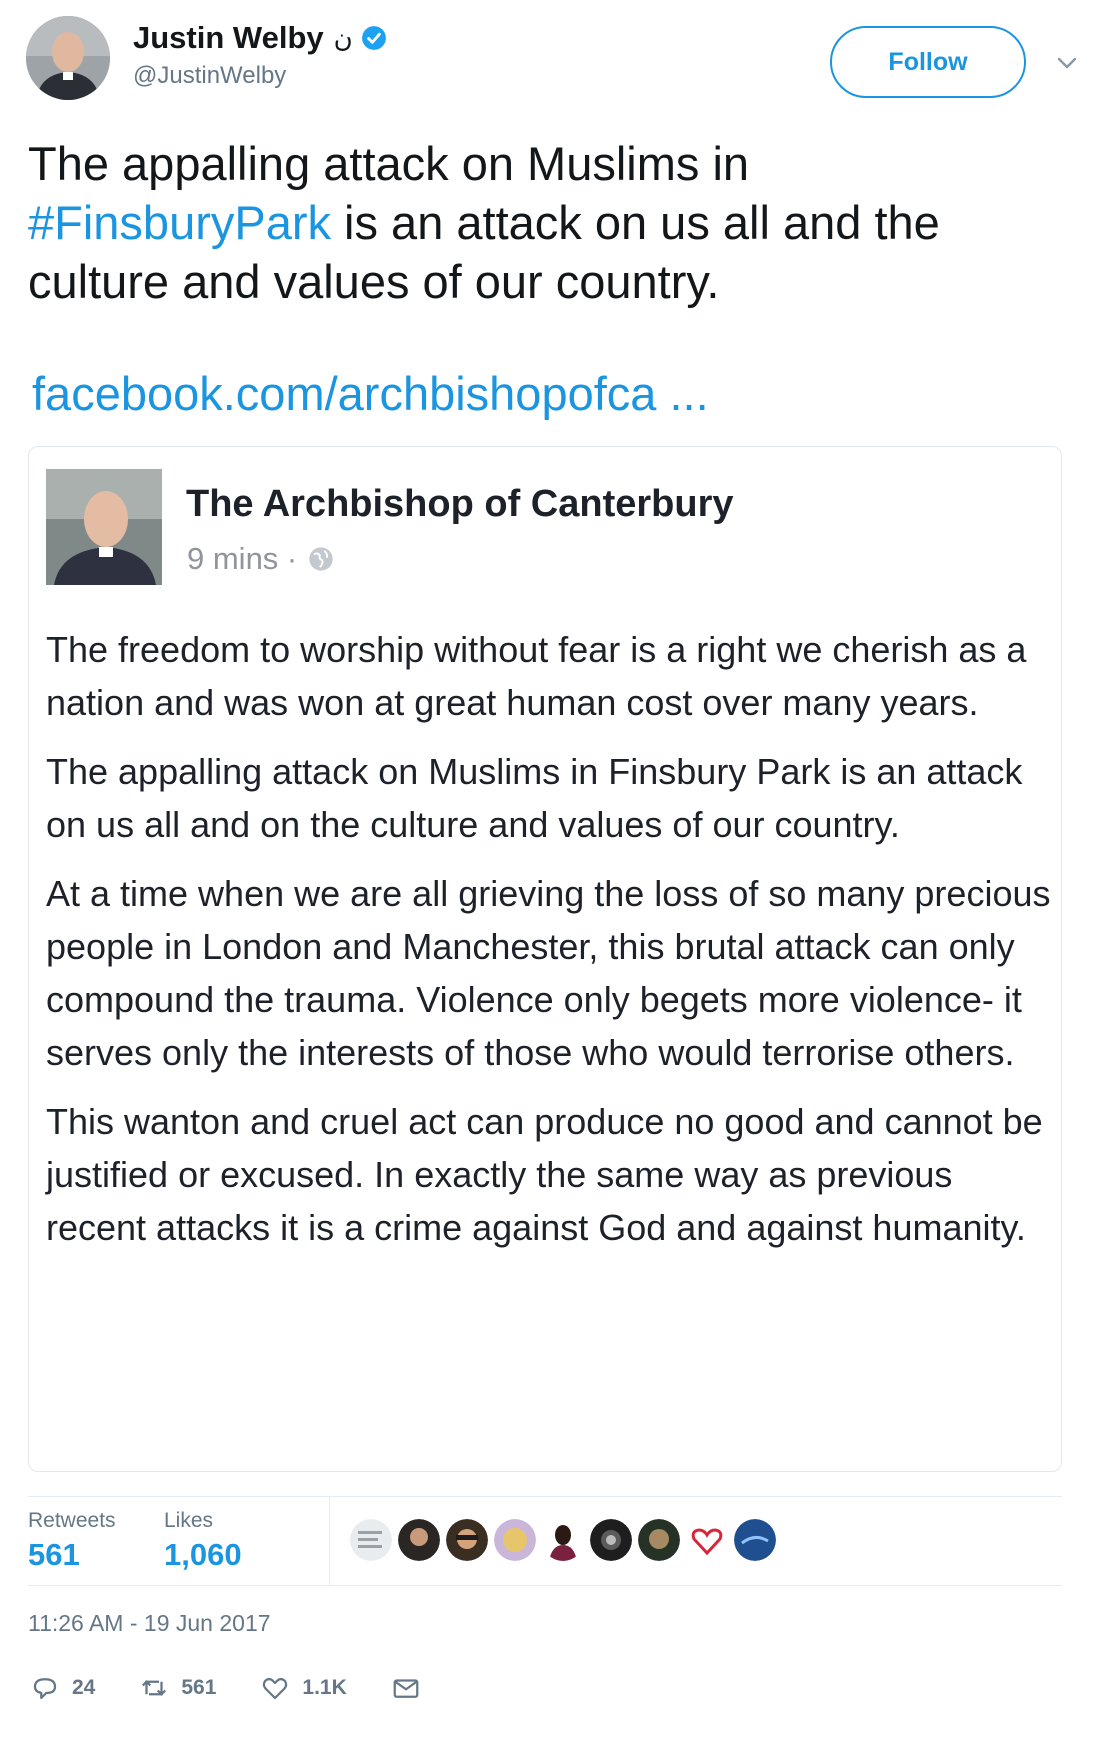 This screenshot has height=1748, width=1100. What do you see at coordinates (275, 1688) in the screenshot?
I see `heart-icon` at bounding box center [275, 1688].